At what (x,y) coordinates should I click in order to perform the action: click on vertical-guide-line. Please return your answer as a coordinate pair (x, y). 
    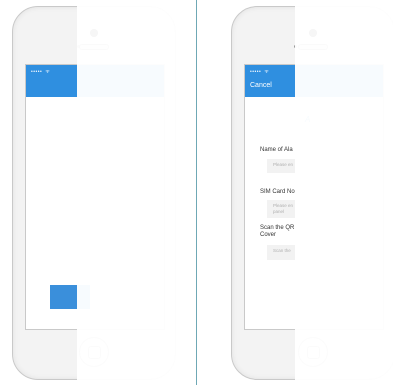
    Looking at the image, I should click on (196, 192).